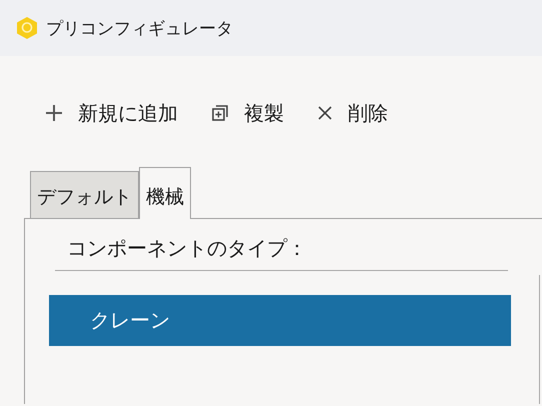 The image size is (542, 406). Describe the element at coordinates (27, 28) in the screenshot. I see `app-logo-icon` at that location.